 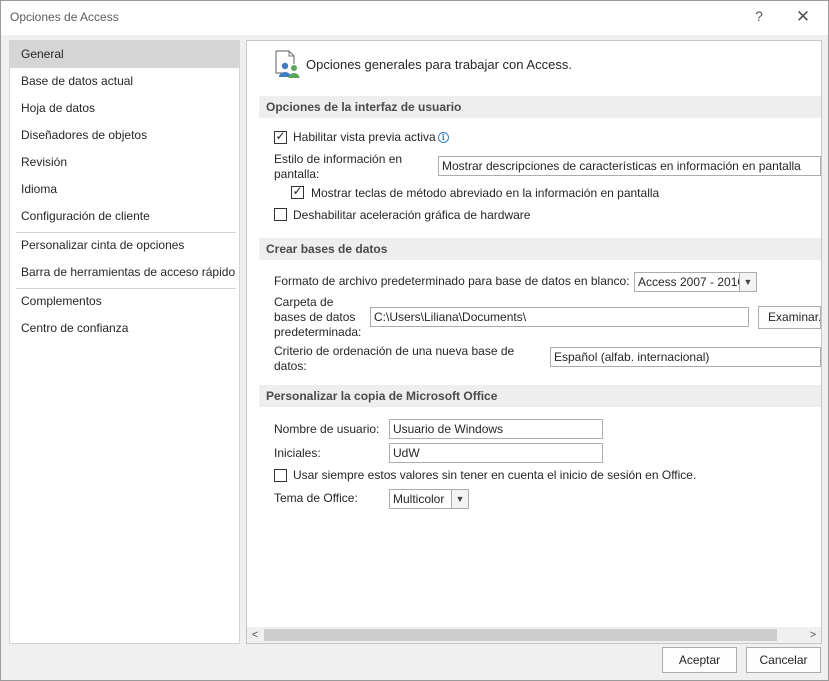 What do you see at coordinates (255, 635) in the screenshot?
I see `scroll-left-icon: <` at bounding box center [255, 635].